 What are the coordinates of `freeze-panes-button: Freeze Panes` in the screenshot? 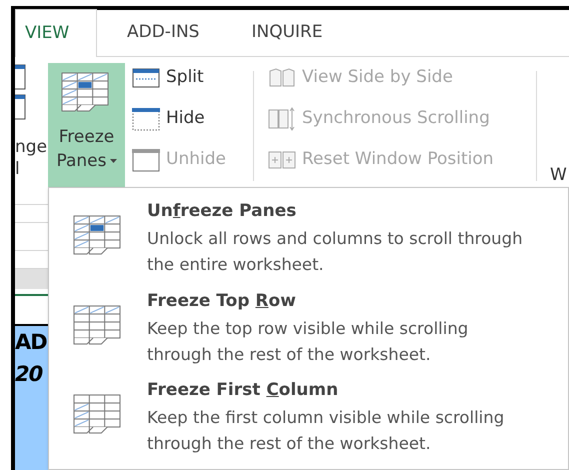 It's located at (86, 125).